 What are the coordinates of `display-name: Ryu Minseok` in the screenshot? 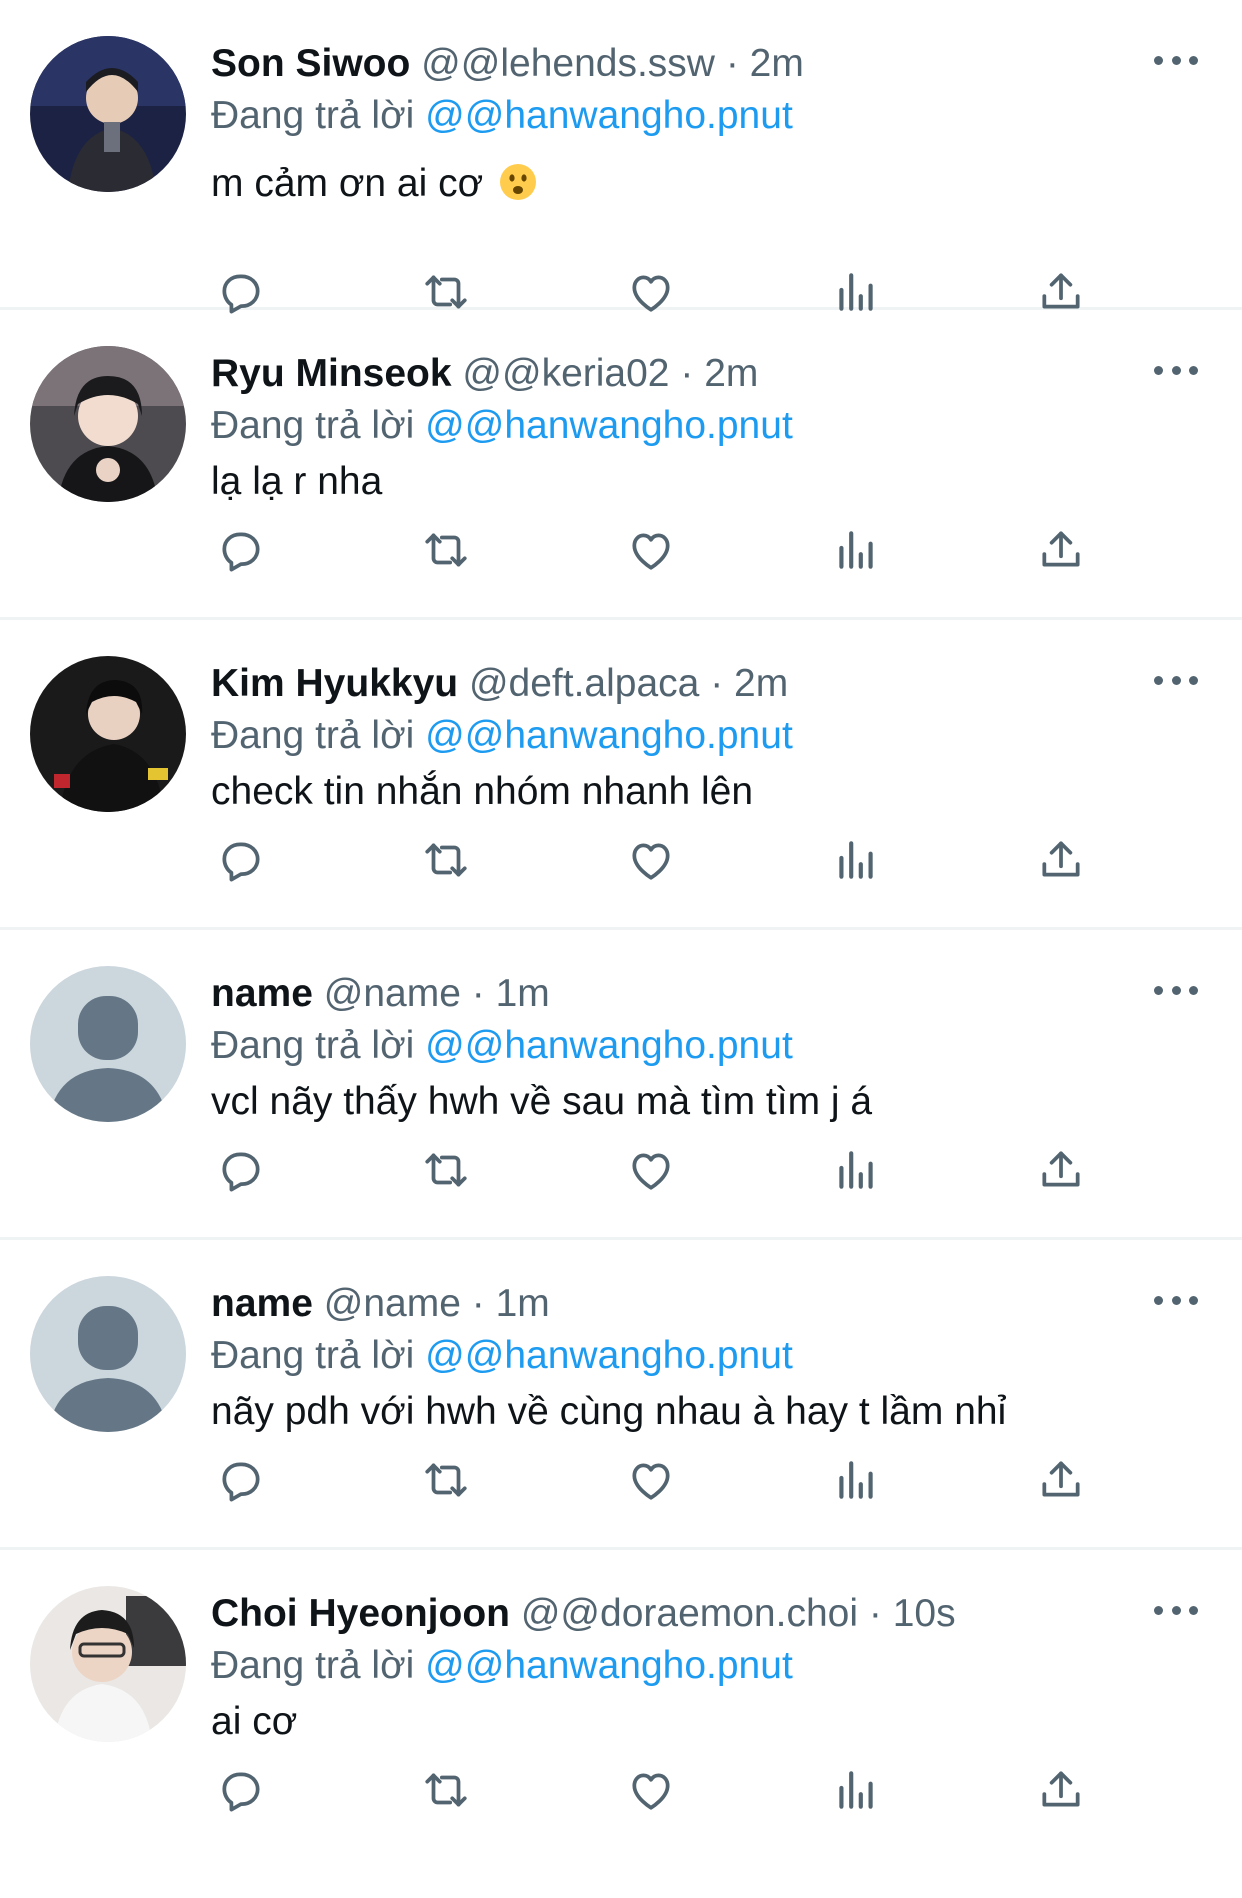 It's located at (331, 373).